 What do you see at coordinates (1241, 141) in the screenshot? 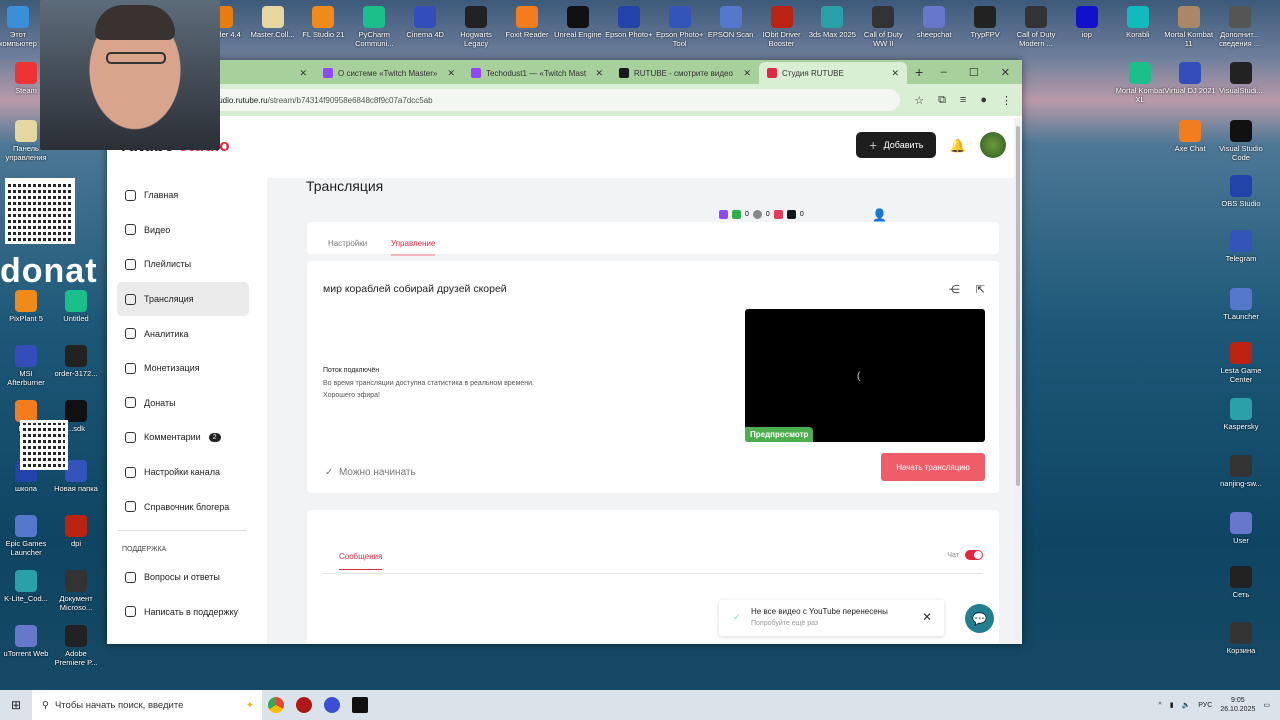
I see `desktop-icon: Visual Studio Code` at bounding box center [1241, 141].